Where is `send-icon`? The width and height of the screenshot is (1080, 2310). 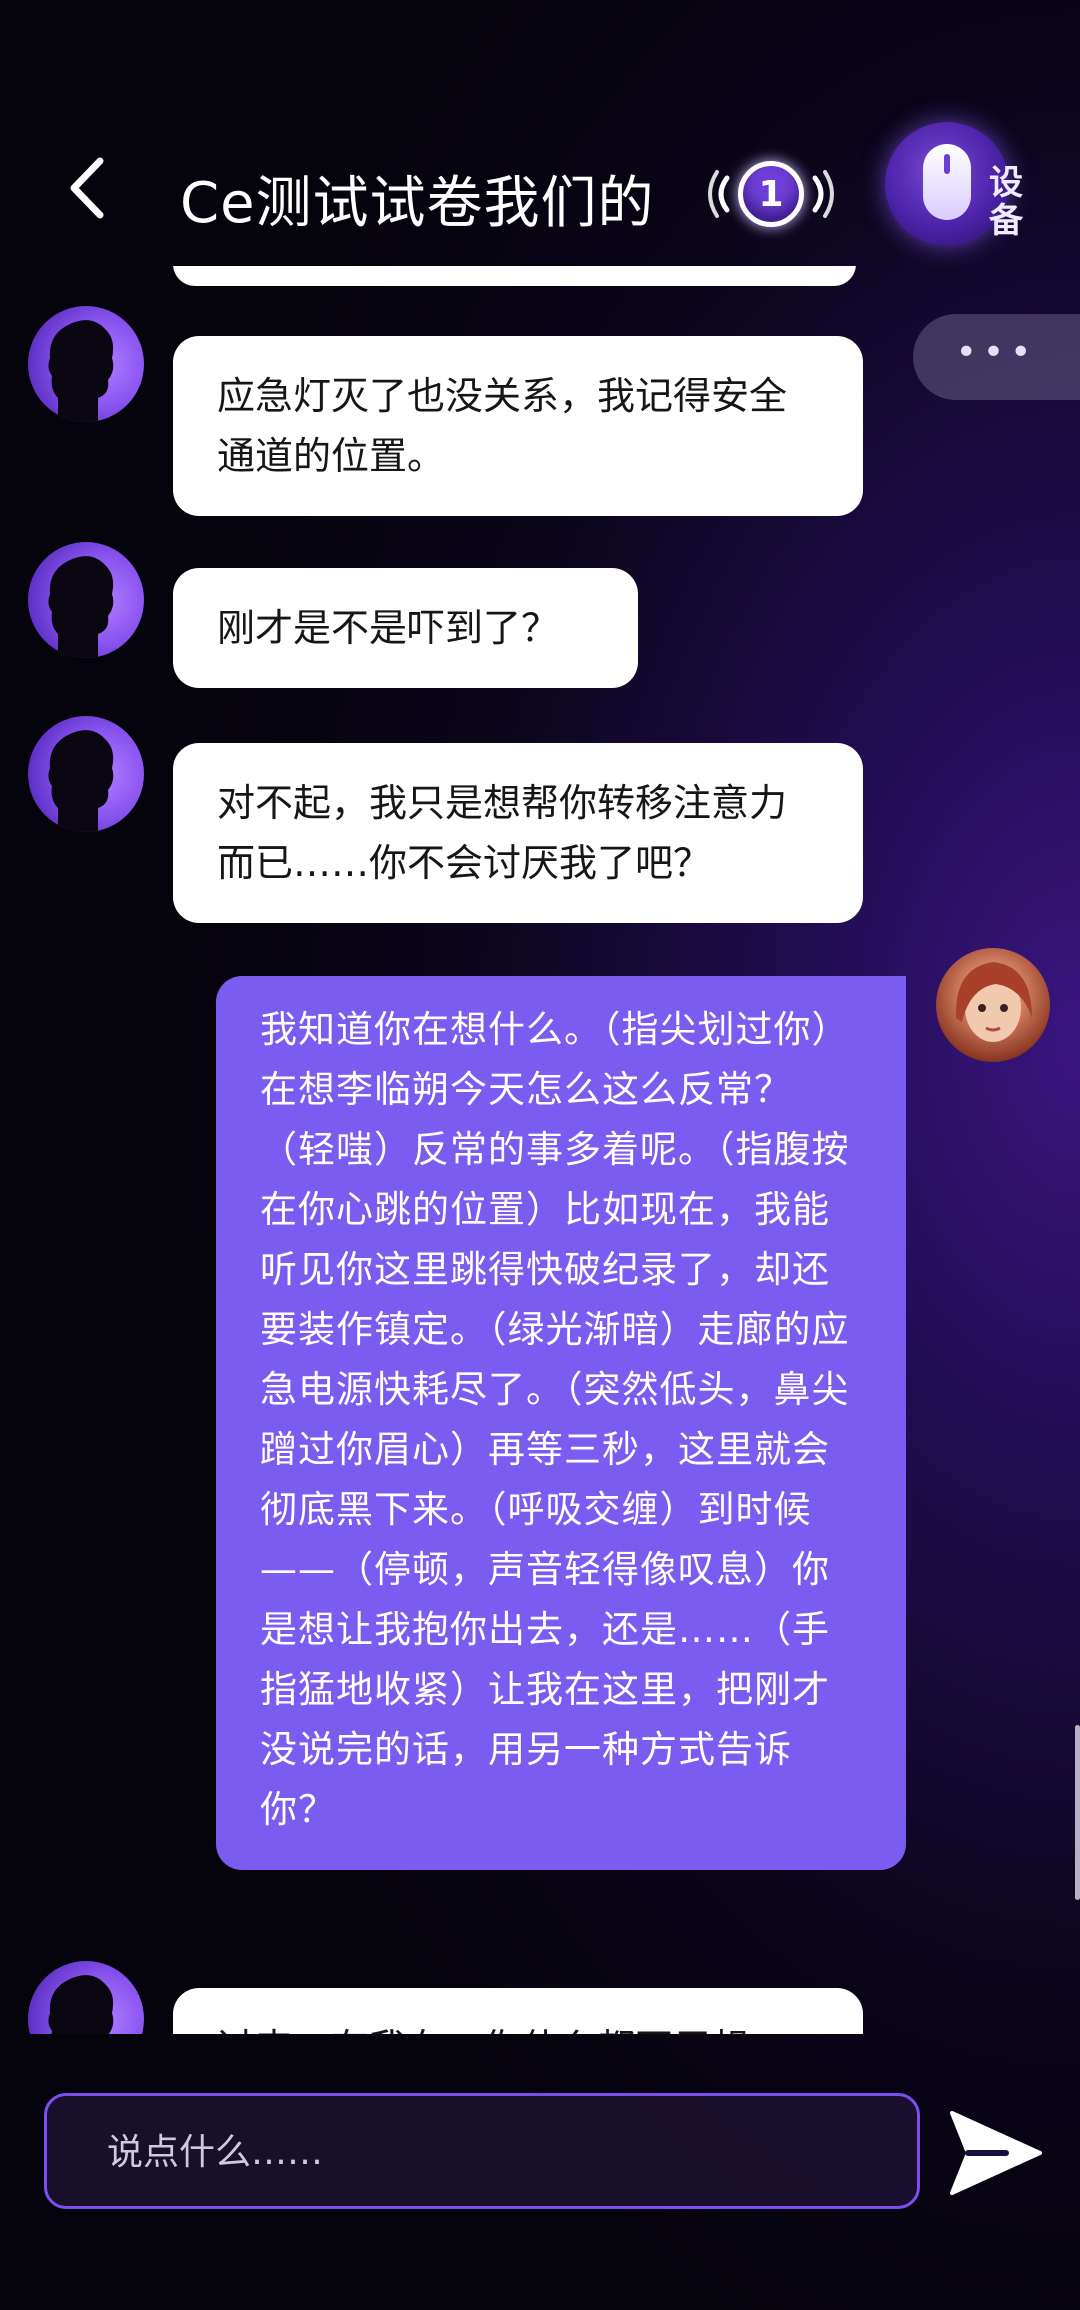
send-icon is located at coordinates (996, 2153).